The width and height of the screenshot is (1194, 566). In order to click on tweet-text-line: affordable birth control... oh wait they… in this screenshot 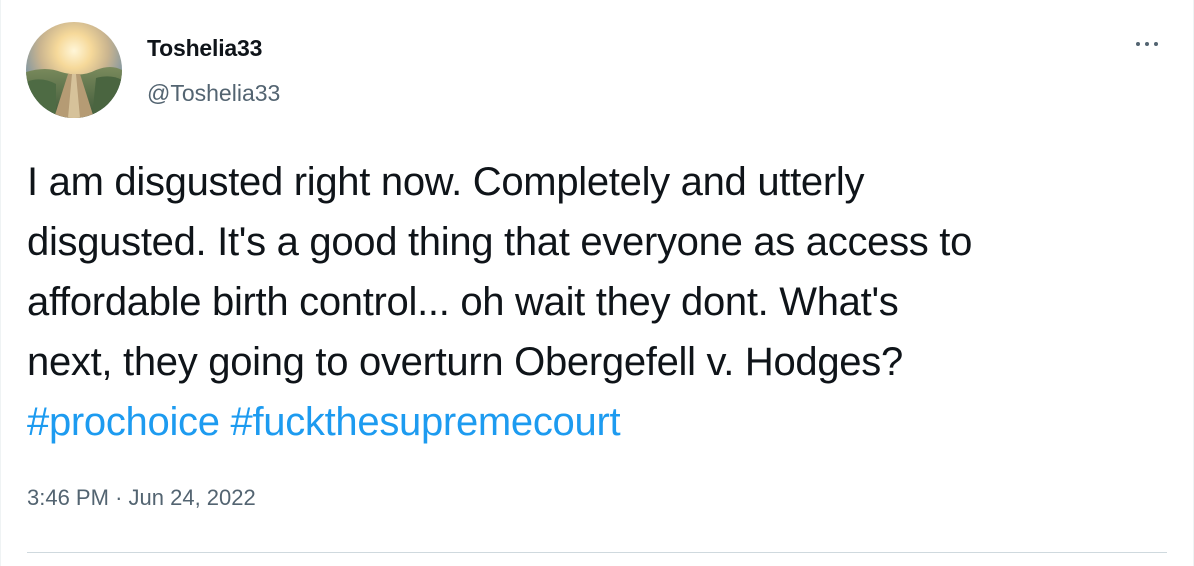, I will do `click(463, 302)`.